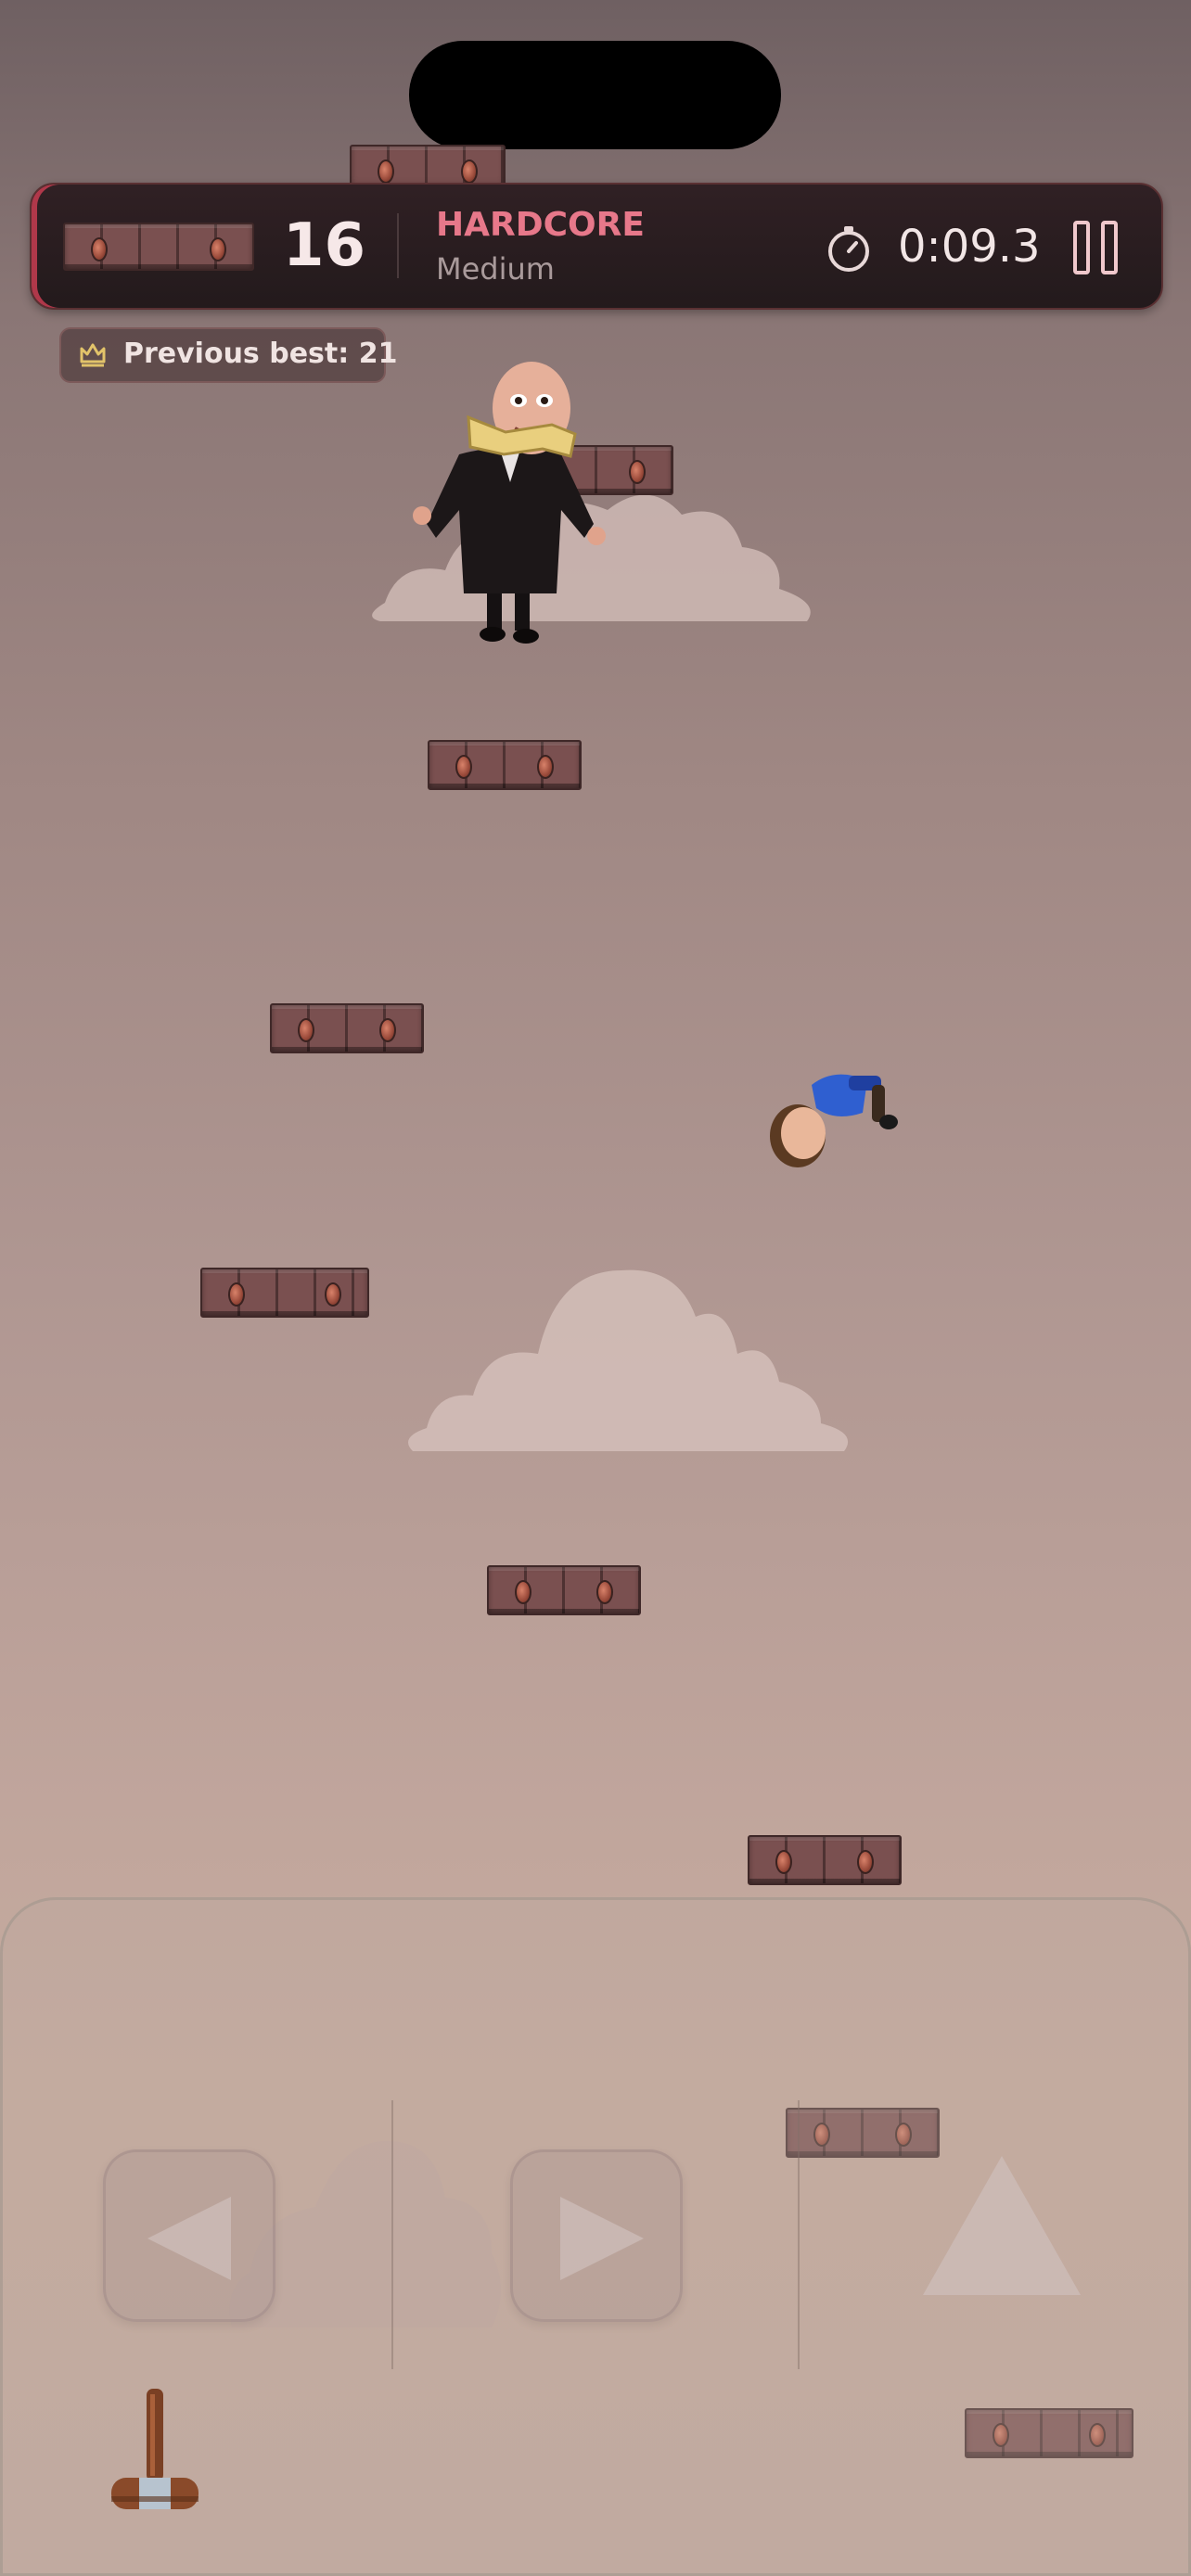  I want to click on jump-button, so click(1001, 2225).